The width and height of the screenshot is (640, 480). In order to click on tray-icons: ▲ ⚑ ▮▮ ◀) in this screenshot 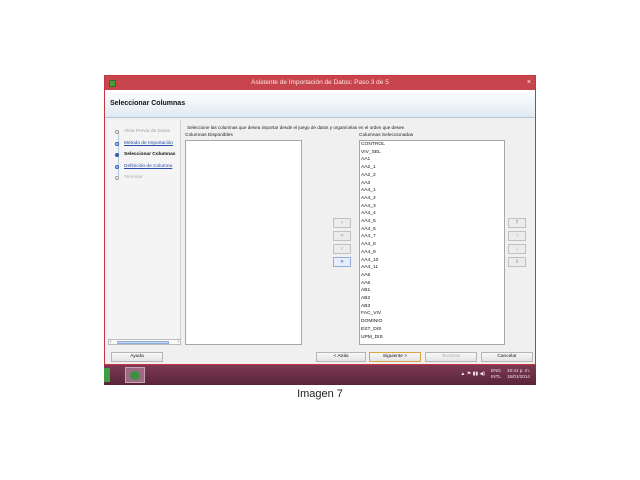, I will do `click(472, 374)`.